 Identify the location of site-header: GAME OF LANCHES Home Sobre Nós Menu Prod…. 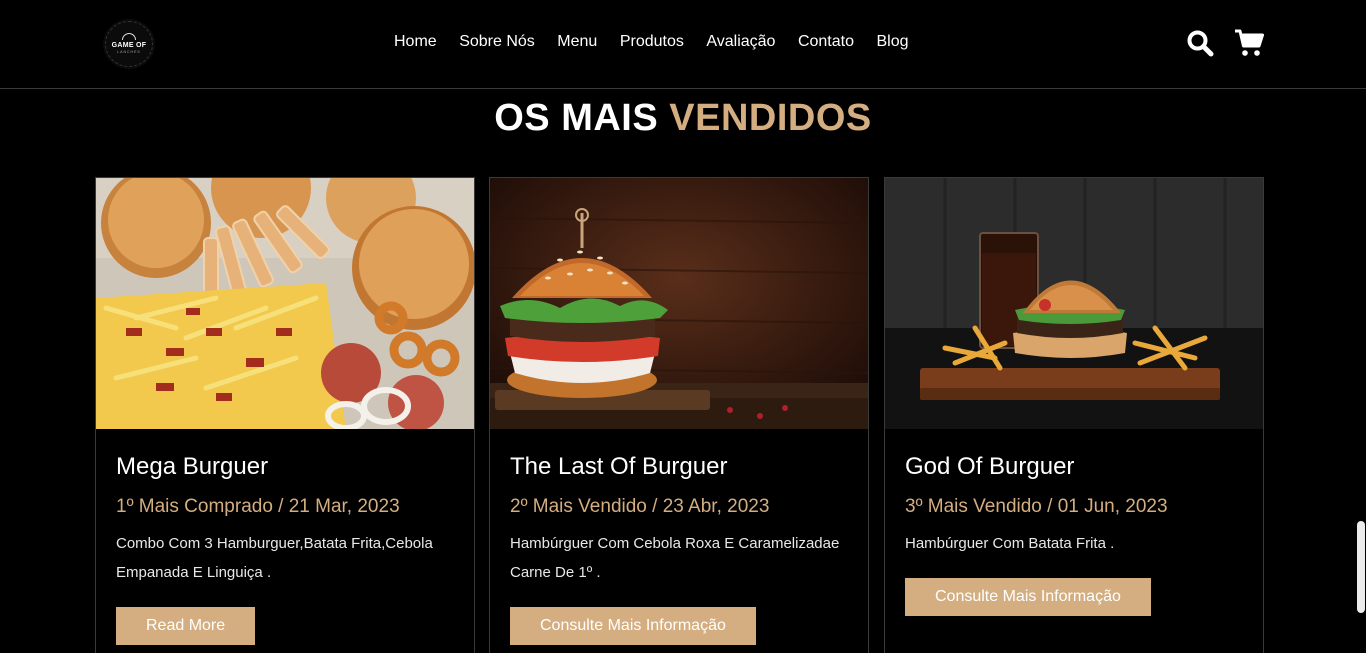
(683, 44).